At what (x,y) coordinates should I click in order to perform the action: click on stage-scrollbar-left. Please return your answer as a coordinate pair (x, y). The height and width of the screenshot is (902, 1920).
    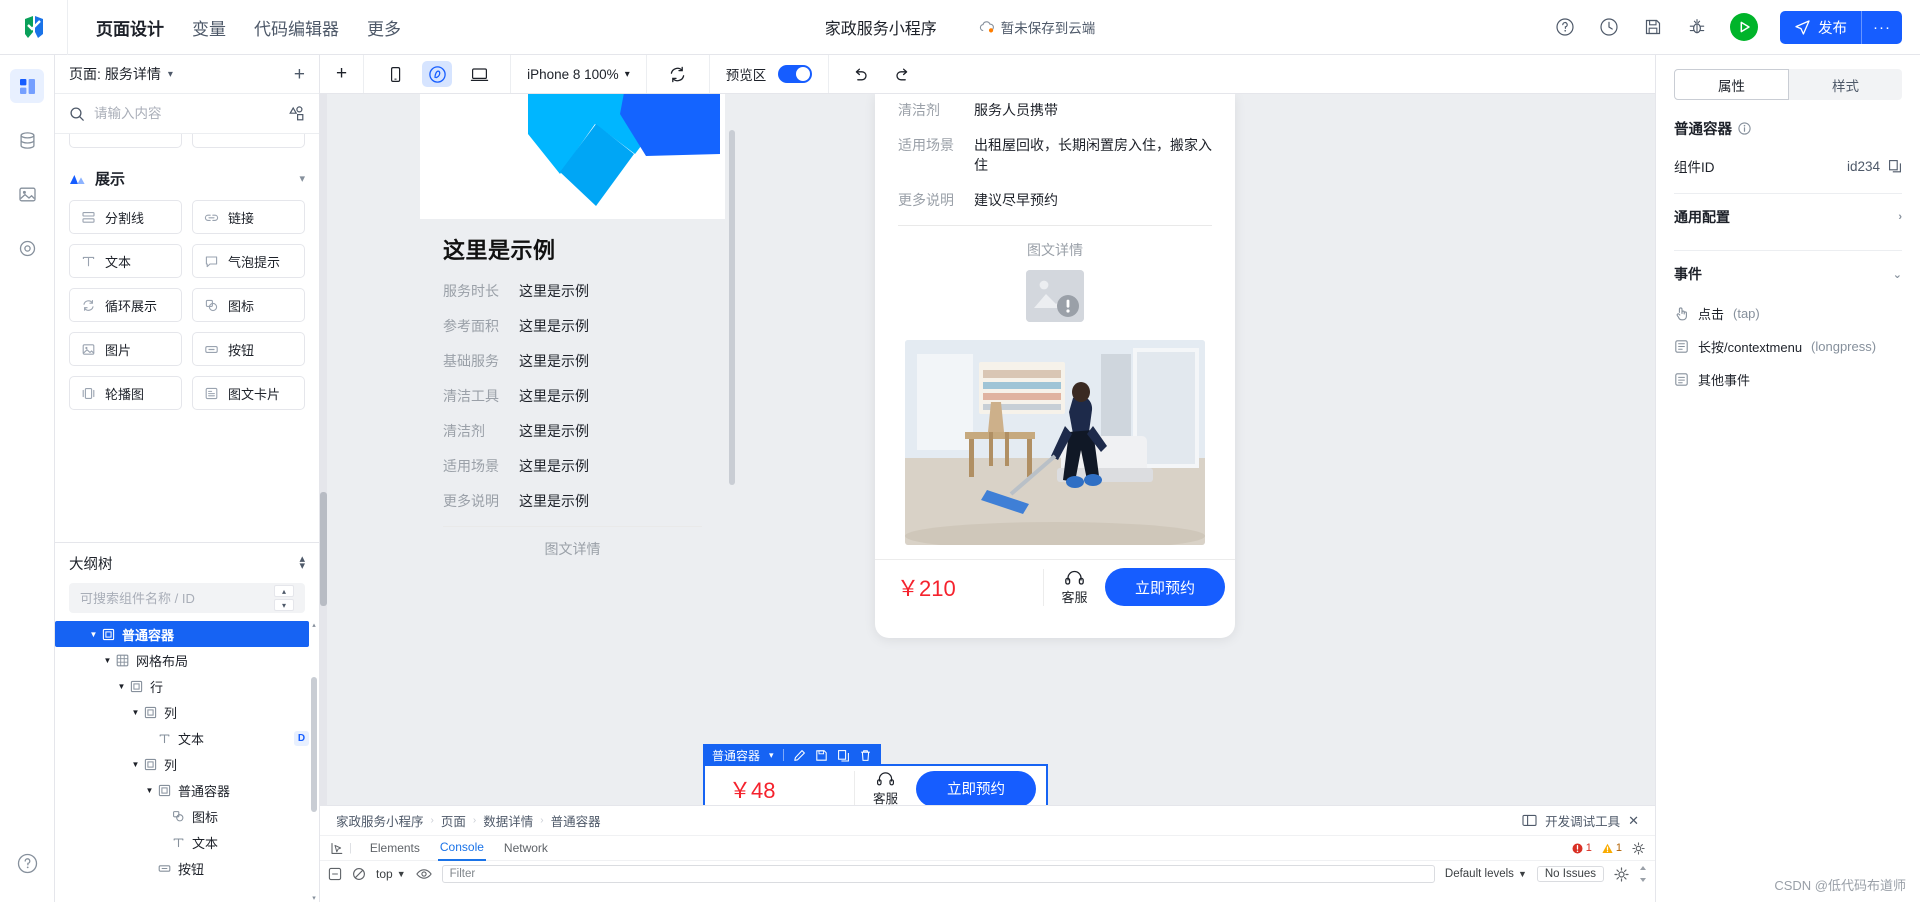
    Looking at the image, I should click on (323, 449).